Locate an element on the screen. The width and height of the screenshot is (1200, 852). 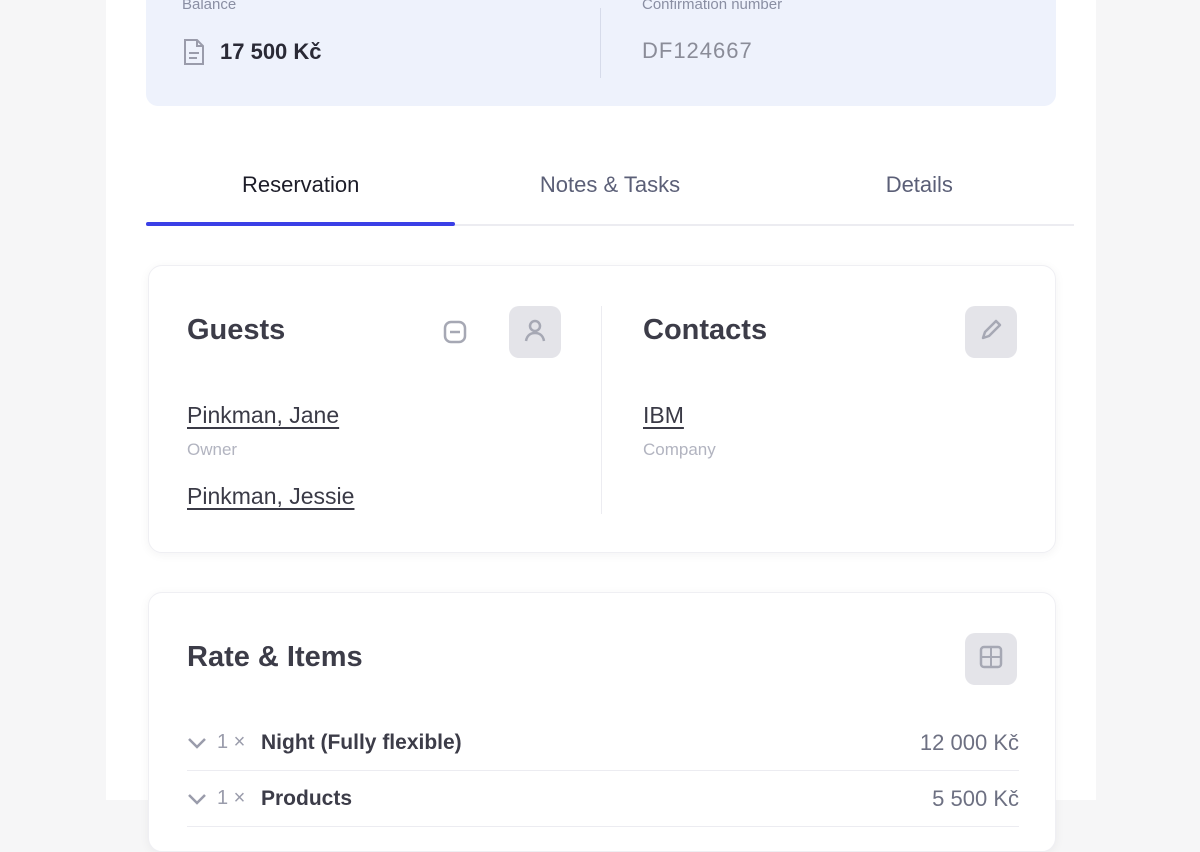
guests-contacts-divider is located at coordinates (601, 410).